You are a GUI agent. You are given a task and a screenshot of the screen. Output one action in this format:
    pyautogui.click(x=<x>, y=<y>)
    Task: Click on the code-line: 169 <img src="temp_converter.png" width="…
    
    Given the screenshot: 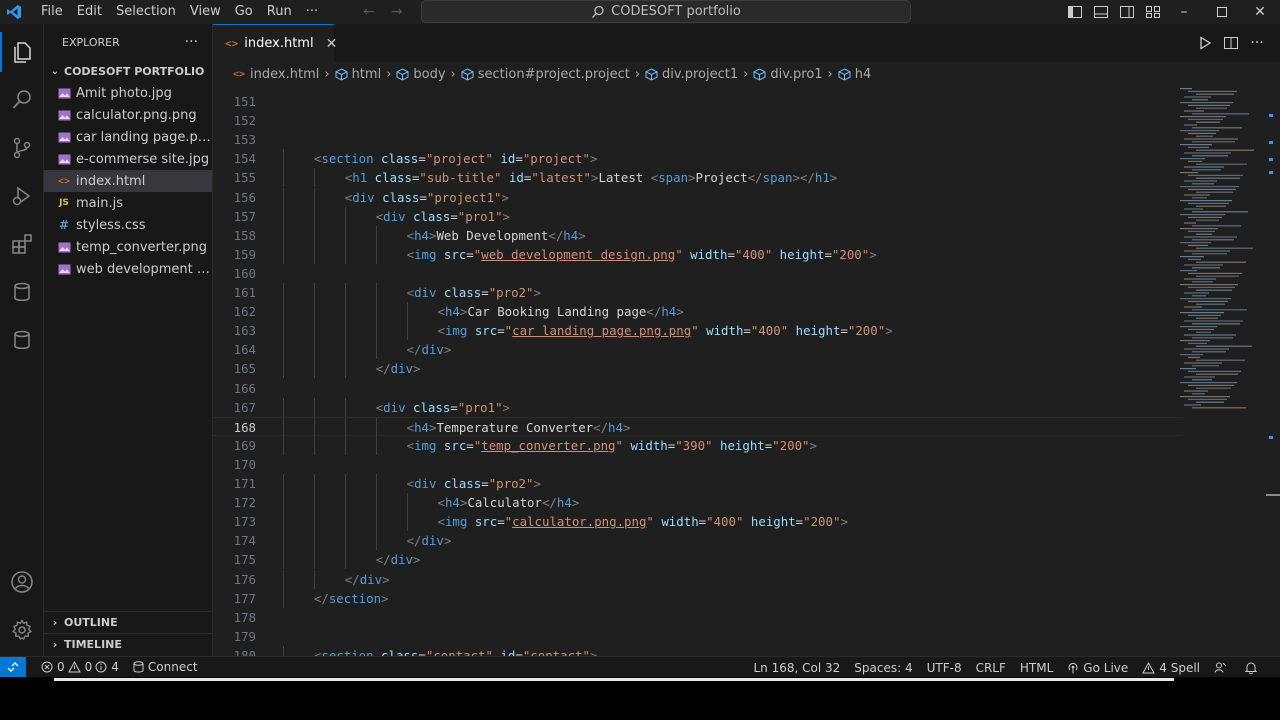 What is the action you would take?
    pyautogui.click(x=698, y=445)
    